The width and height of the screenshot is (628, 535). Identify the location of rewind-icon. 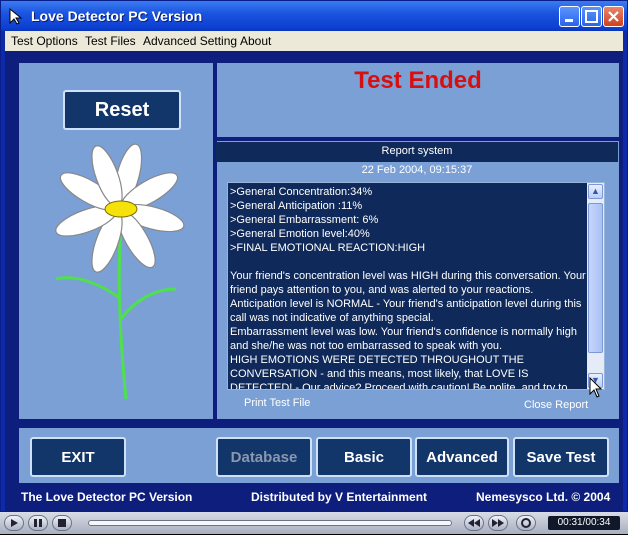
(474, 523).